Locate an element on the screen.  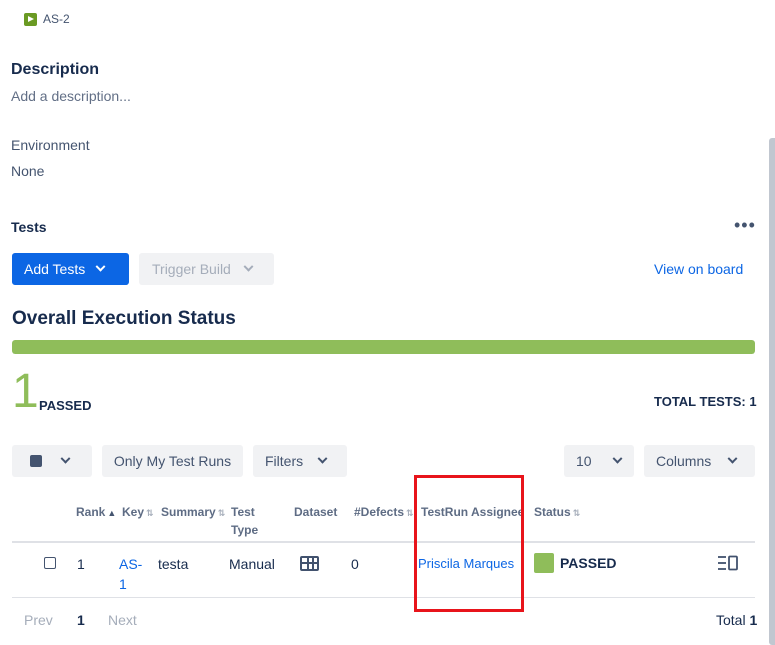
passed-label: PASSED is located at coordinates (65, 405).